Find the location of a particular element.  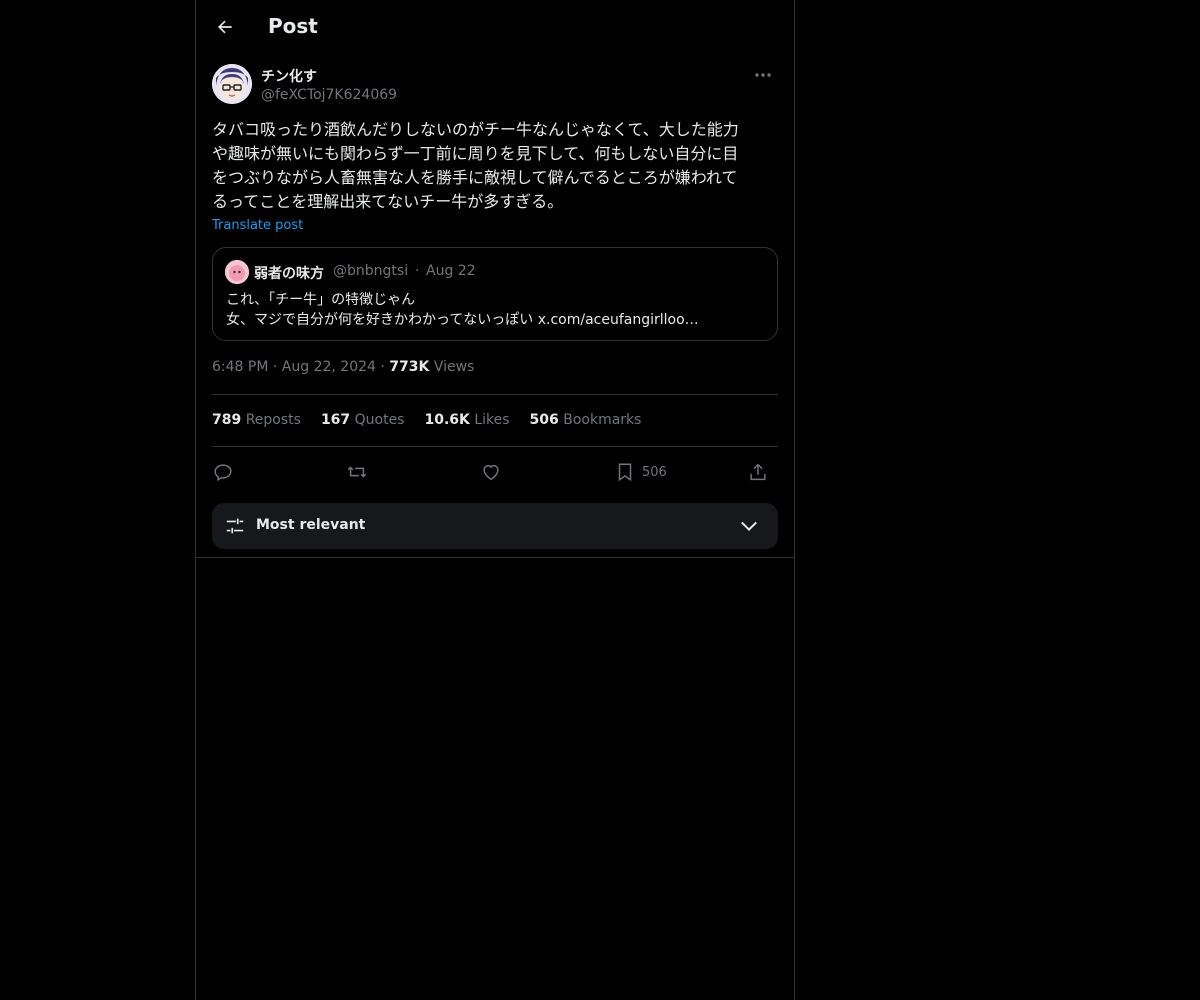

quote-author-handle: @bnbngtsi is located at coordinates (371, 271).